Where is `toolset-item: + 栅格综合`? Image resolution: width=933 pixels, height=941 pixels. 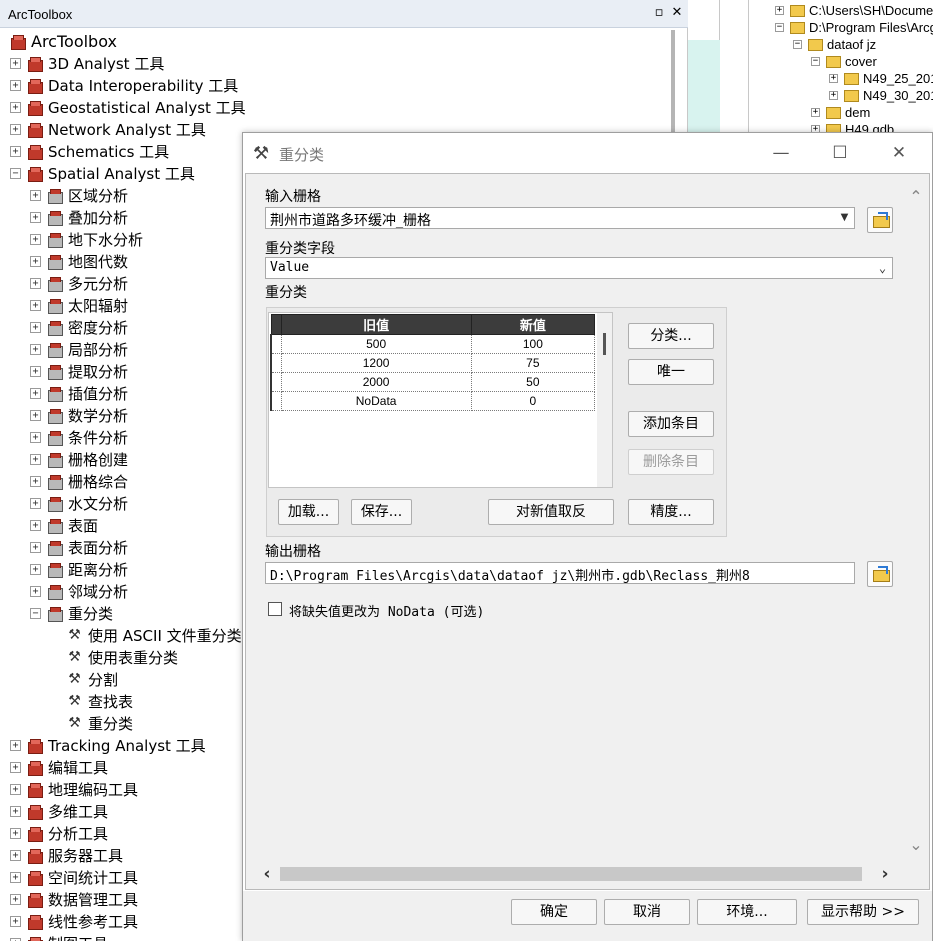 toolset-item: + 栅格综合 is located at coordinates (79, 481).